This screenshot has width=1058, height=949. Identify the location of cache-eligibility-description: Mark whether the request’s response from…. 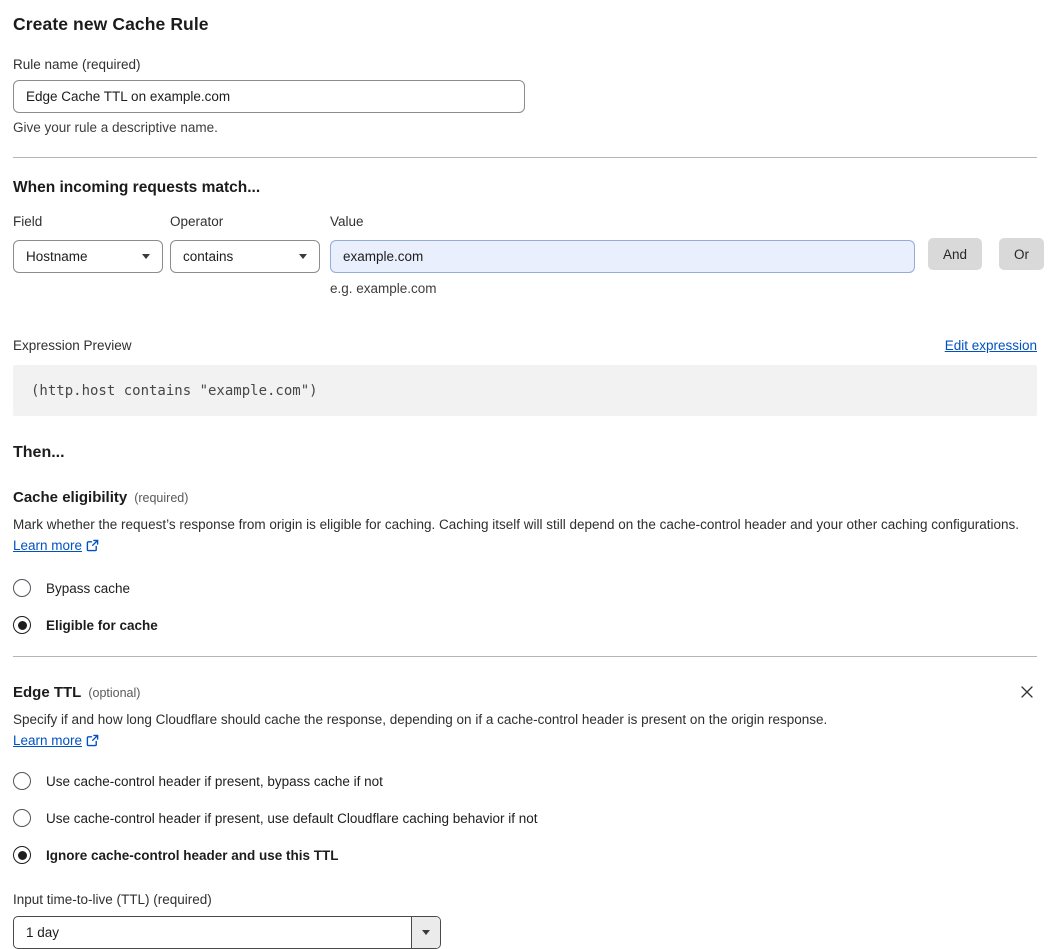
(525, 536).